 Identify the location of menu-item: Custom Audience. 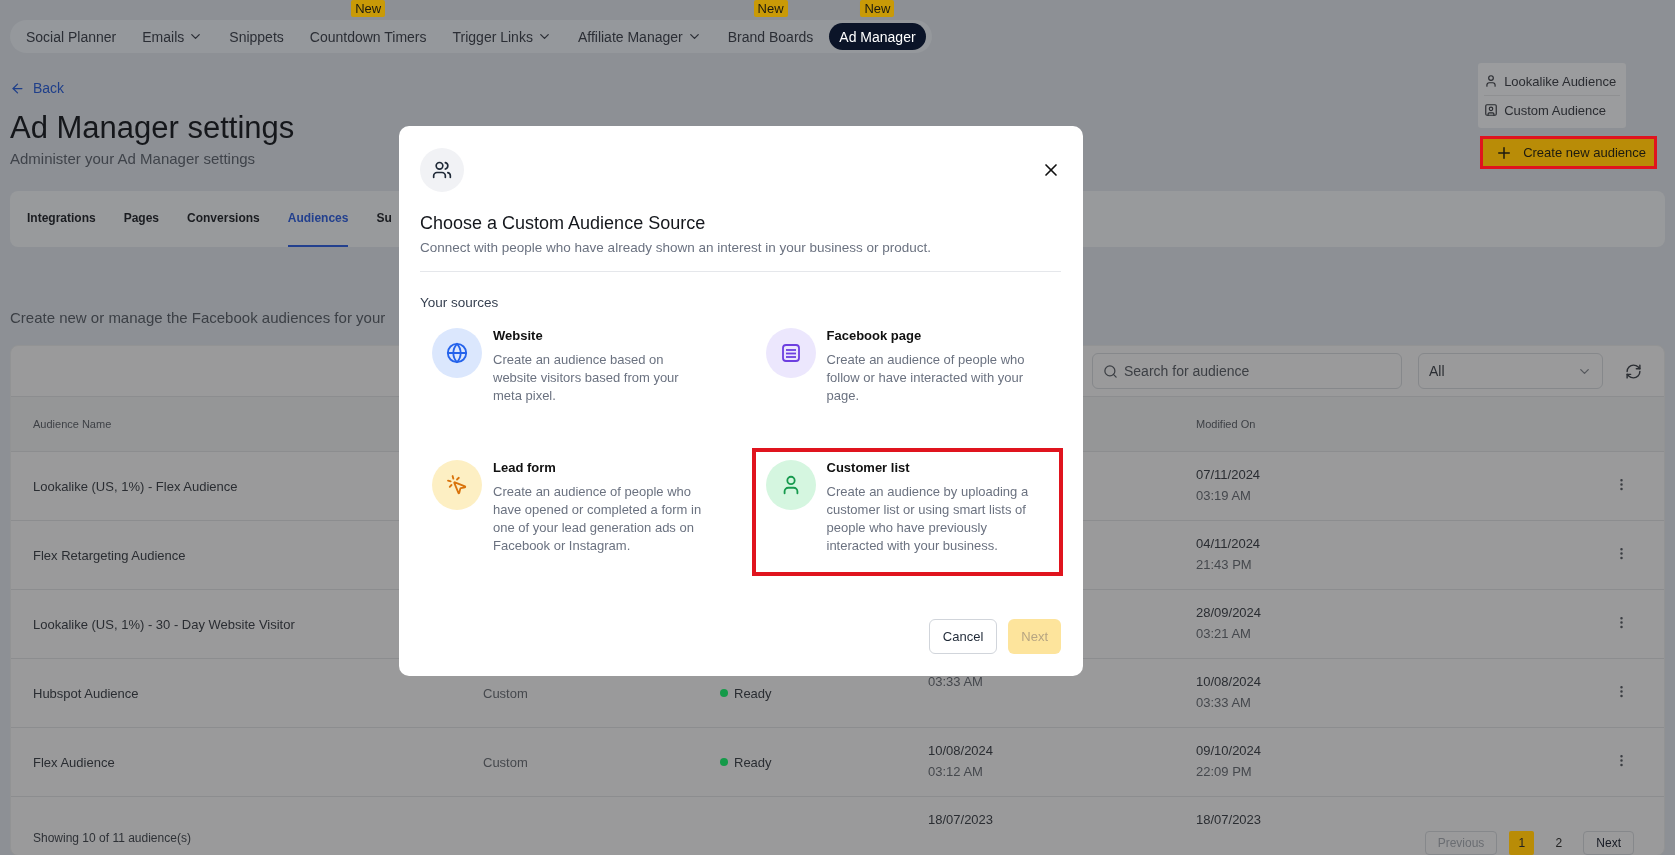
(1552, 109).